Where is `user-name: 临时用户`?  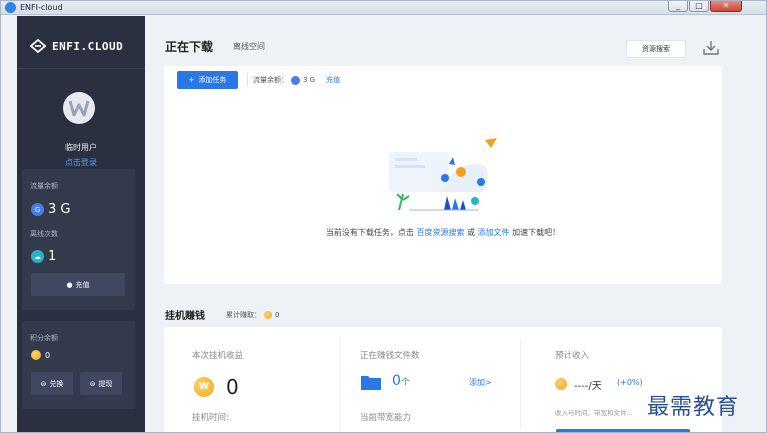 user-name: 临时用户 is located at coordinates (81, 147).